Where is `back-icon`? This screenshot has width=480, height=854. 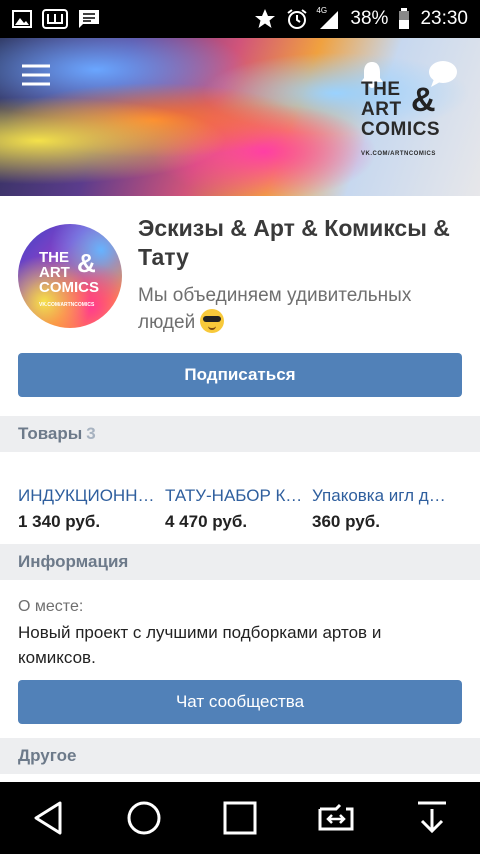 back-icon is located at coordinates (48, 818).